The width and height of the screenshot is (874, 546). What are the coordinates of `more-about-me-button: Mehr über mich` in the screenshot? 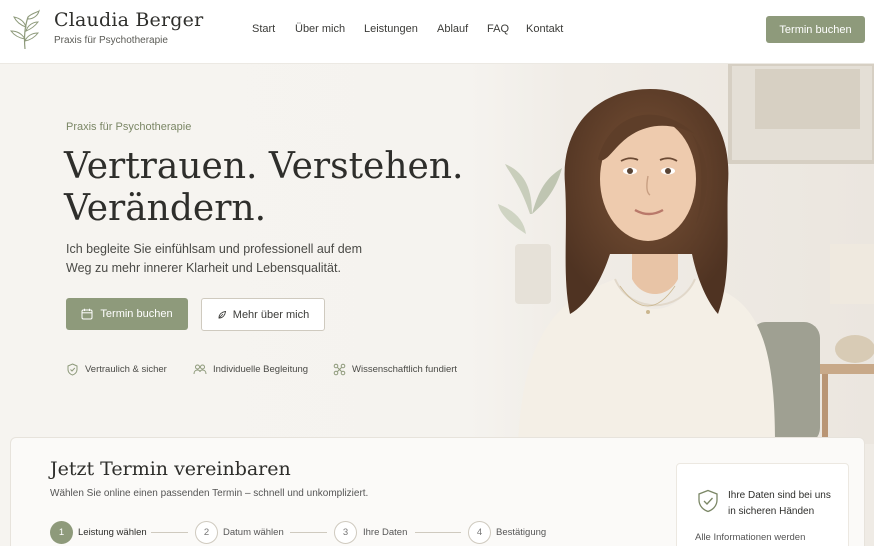 It's located at (263, 314).